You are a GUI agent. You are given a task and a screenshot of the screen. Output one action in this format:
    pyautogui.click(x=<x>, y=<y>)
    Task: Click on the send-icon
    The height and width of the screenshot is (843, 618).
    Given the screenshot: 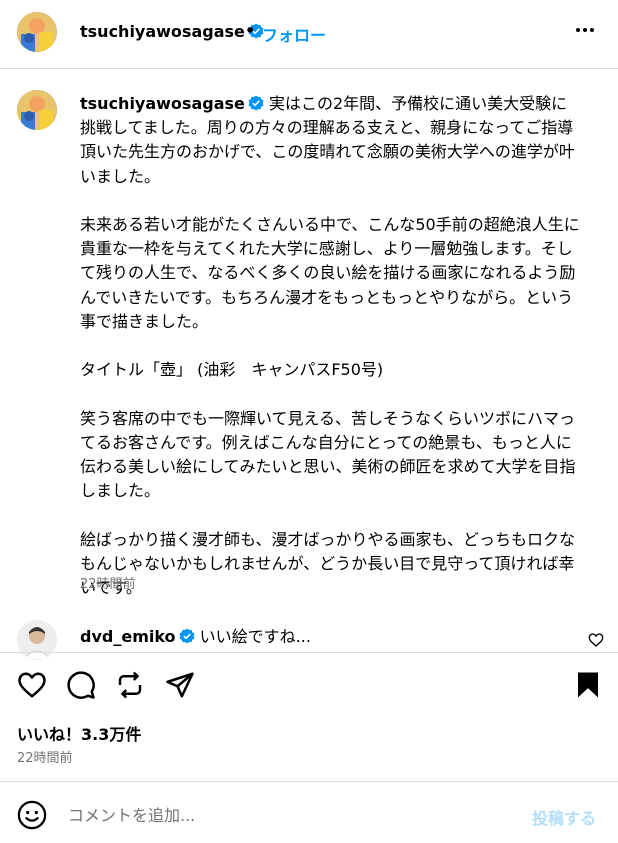 What is the action you would take?
    pyautogui.click(x=180, y=685)
    